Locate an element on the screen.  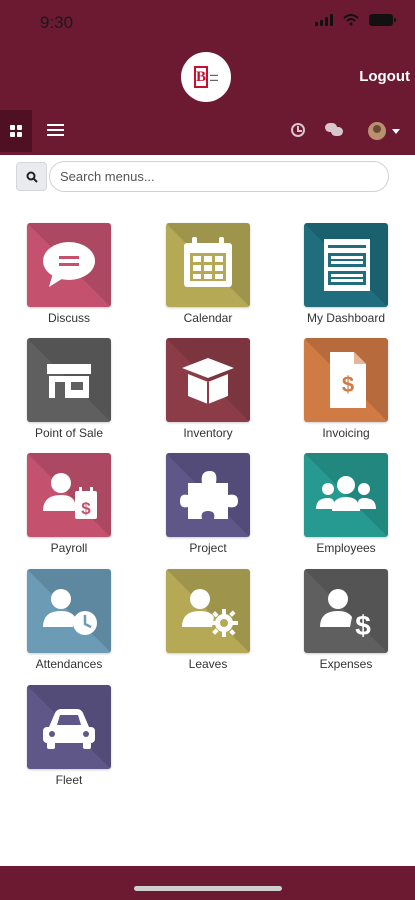
user-gear-icon is located at coordinates (210, 613).